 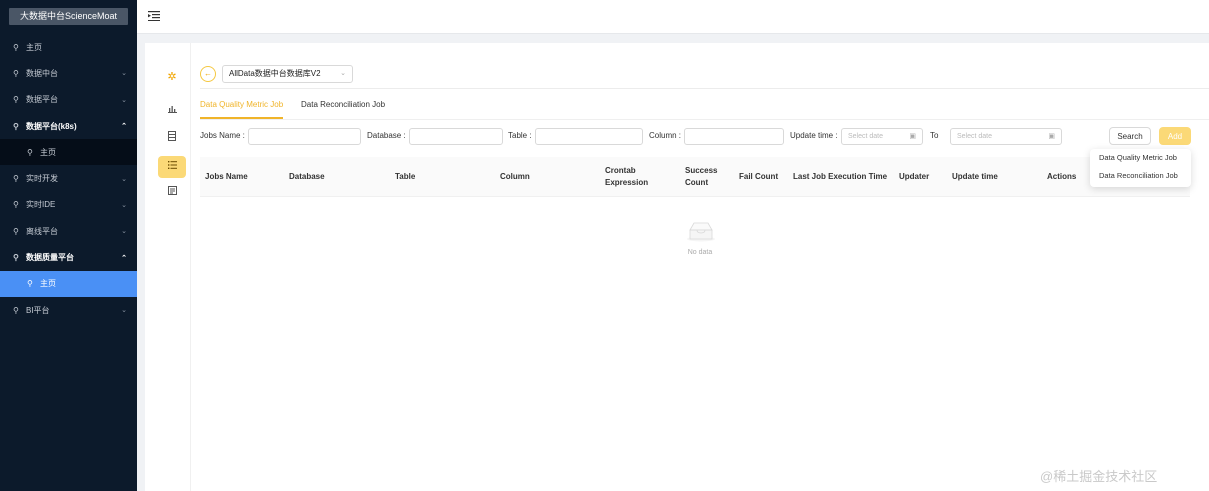 What do you see at coordinates (222, 135) in the screenshot?
I see `jobs-name-label: Jobs Name :` at bounding box center [222, 135].